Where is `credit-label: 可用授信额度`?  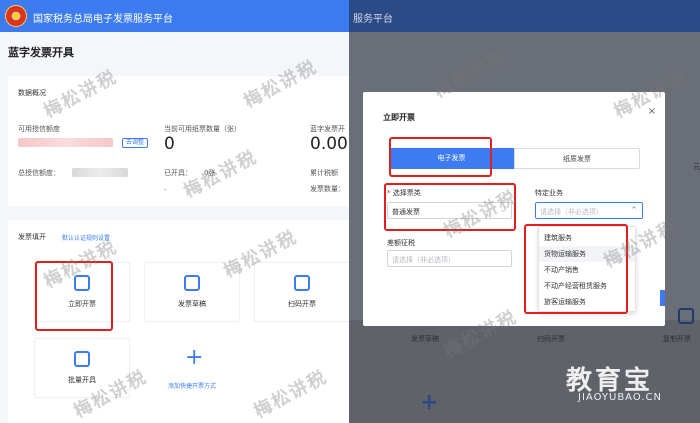 credit-label: 可用授信额度 is located at coordinates (39, 129).